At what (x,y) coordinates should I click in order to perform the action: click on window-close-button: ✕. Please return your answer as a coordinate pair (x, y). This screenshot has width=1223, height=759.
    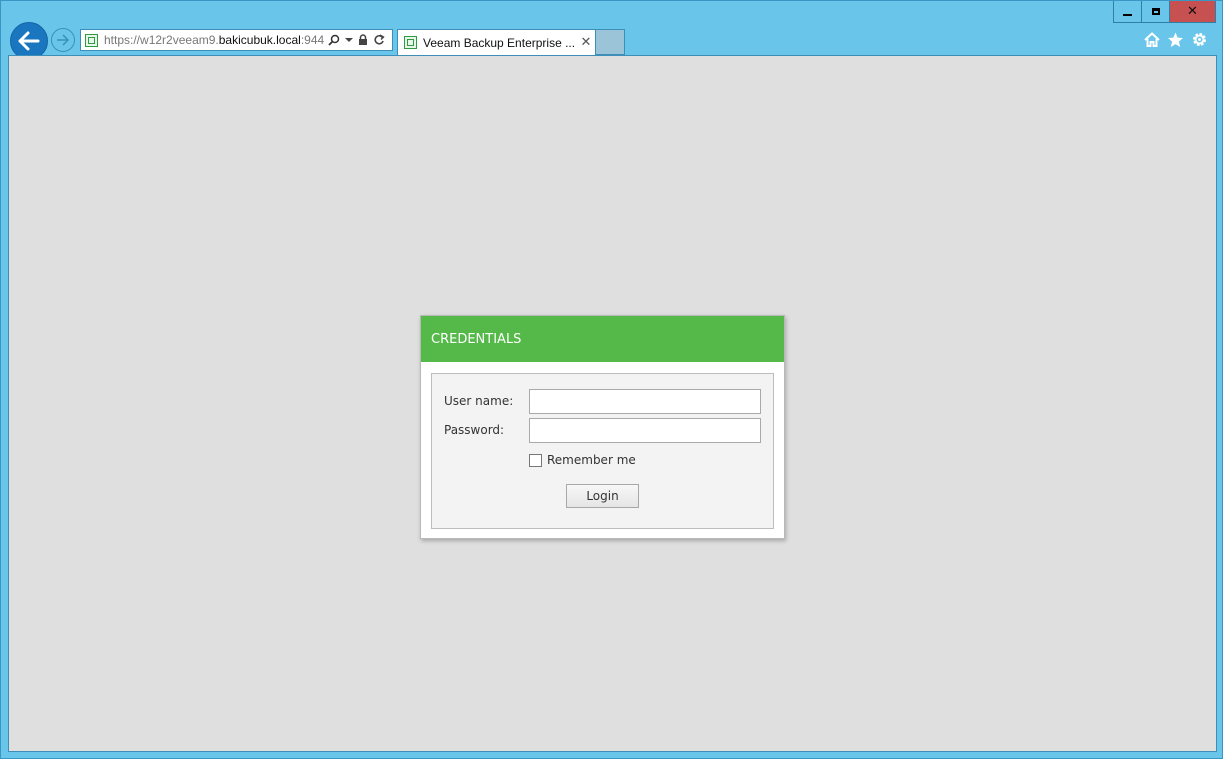
    Looking at the image, I should click on (1192, 12).